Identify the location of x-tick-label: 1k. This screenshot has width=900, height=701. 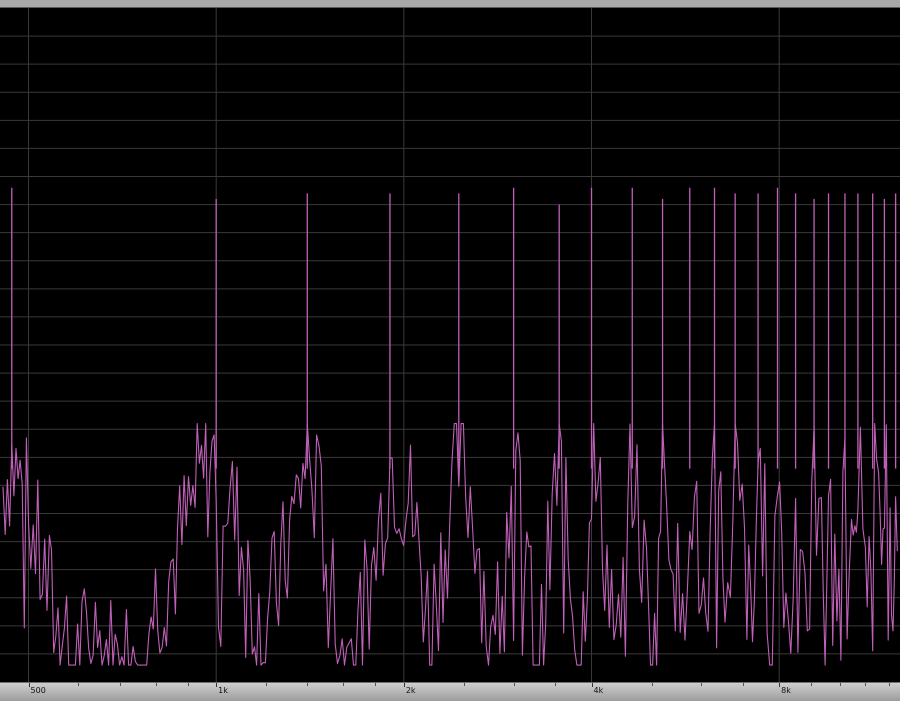
(223, 690).